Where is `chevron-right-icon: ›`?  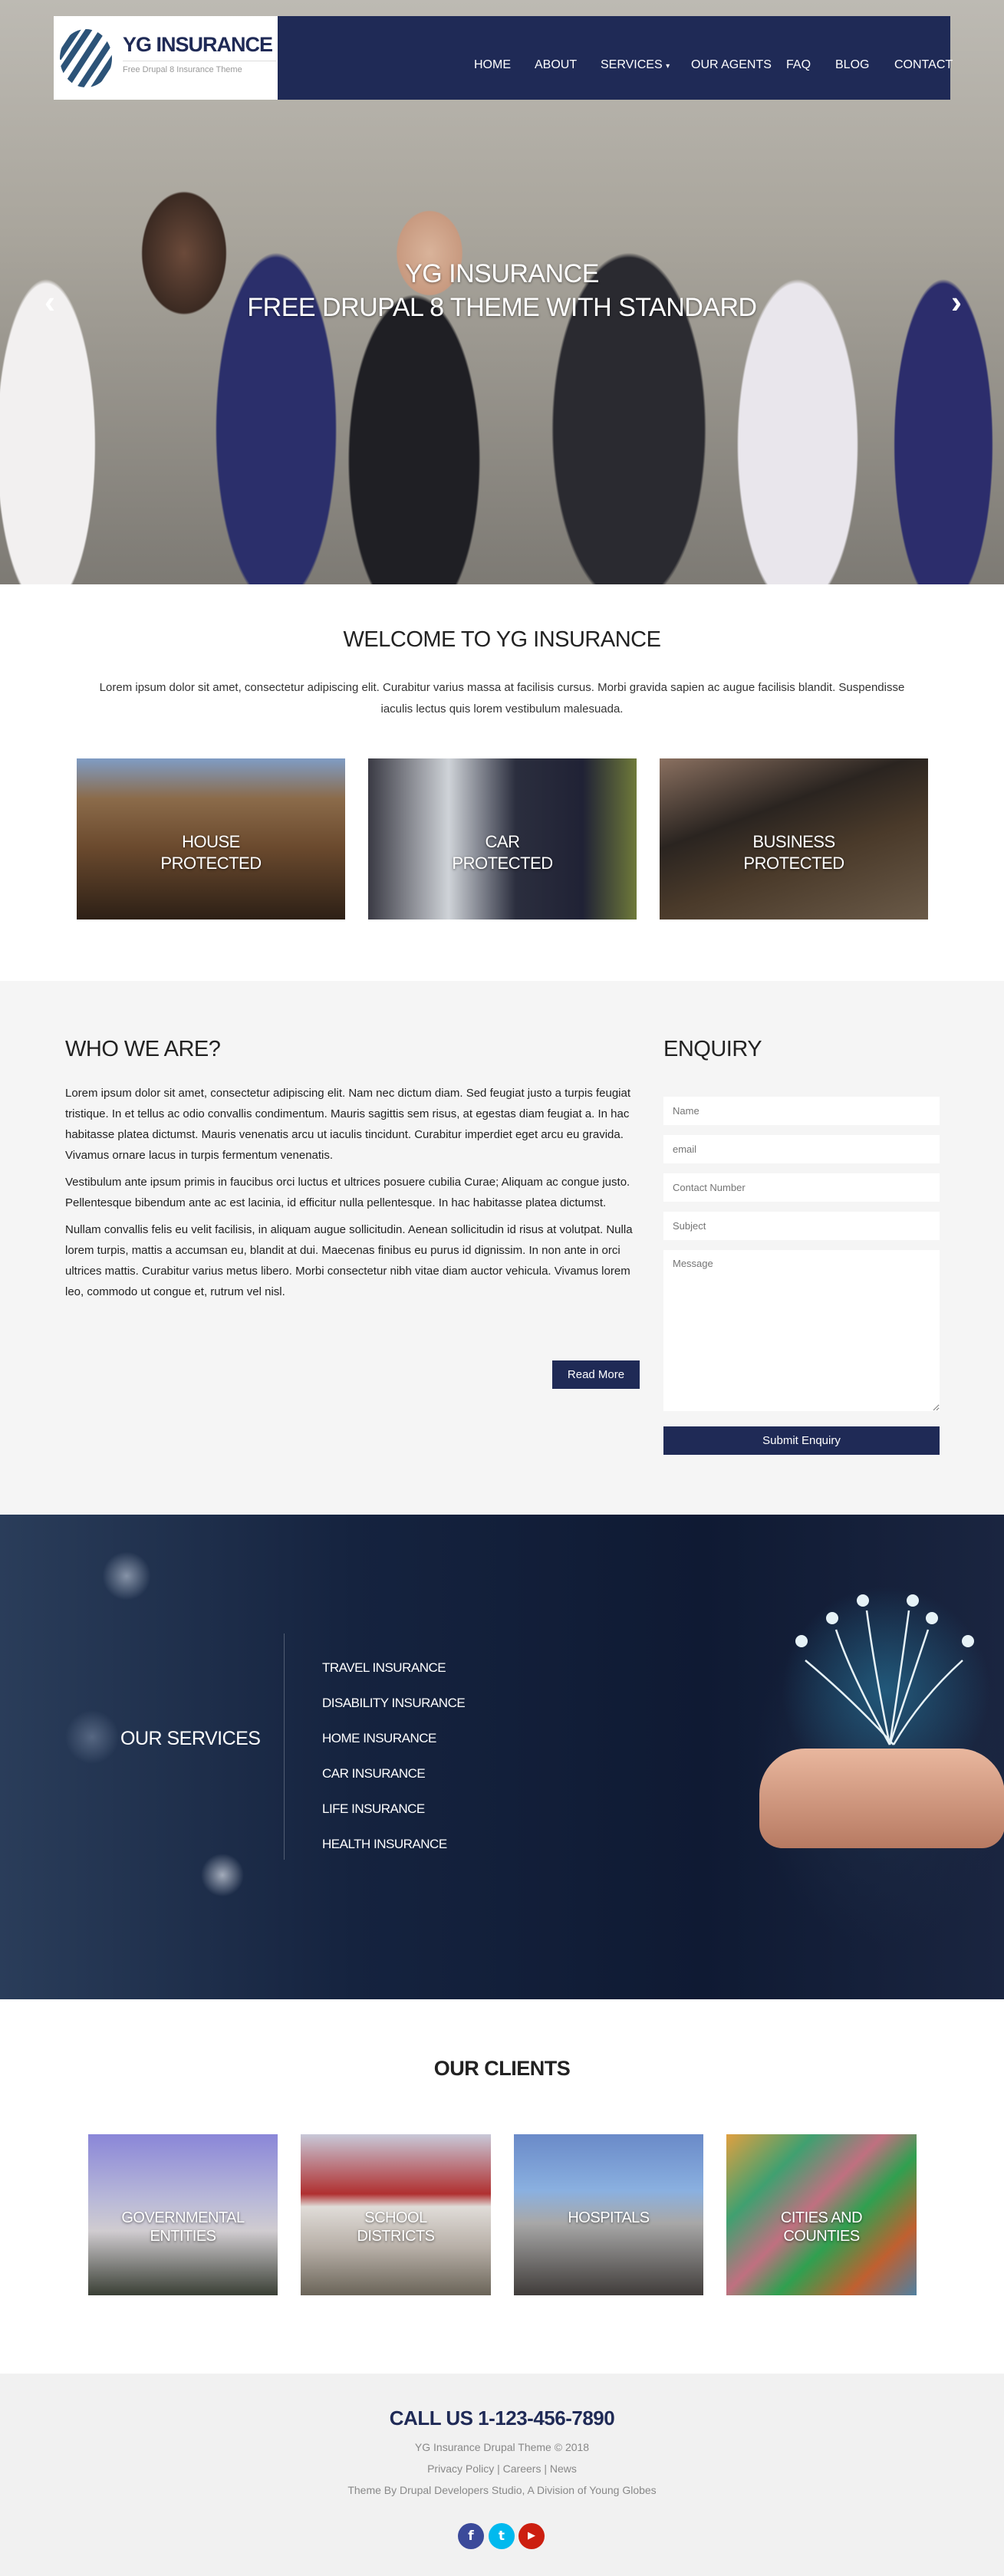
chevron-right-icon: › is located at coordinates (956, 302).